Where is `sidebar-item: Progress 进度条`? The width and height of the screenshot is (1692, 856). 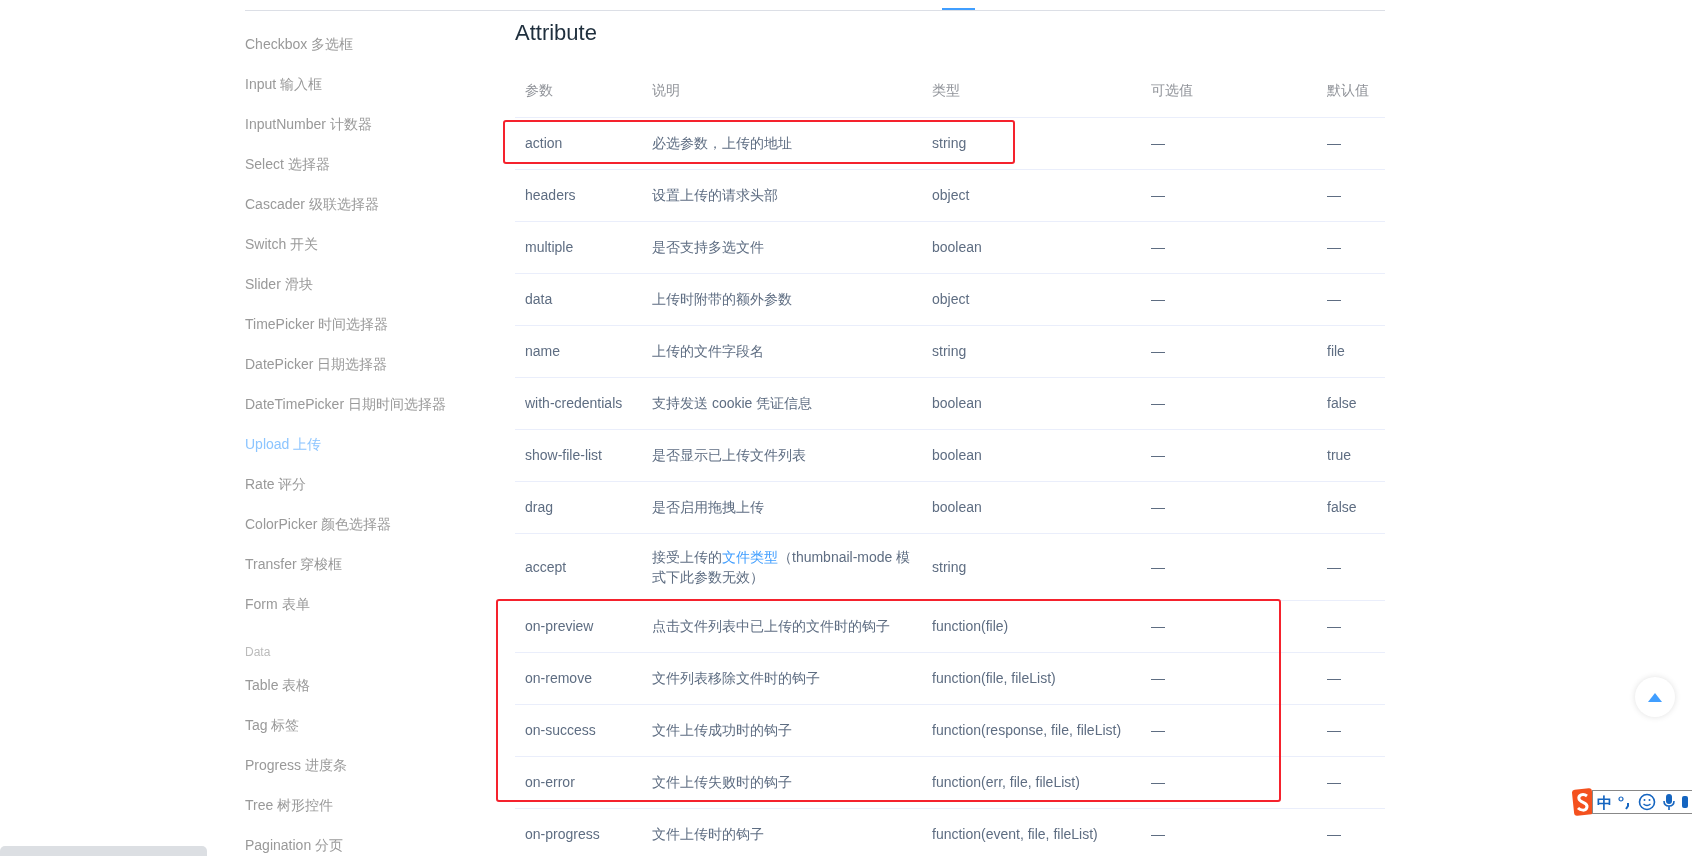
sidebar-item: Progress 进度条 is located at coordinates (296, 765).